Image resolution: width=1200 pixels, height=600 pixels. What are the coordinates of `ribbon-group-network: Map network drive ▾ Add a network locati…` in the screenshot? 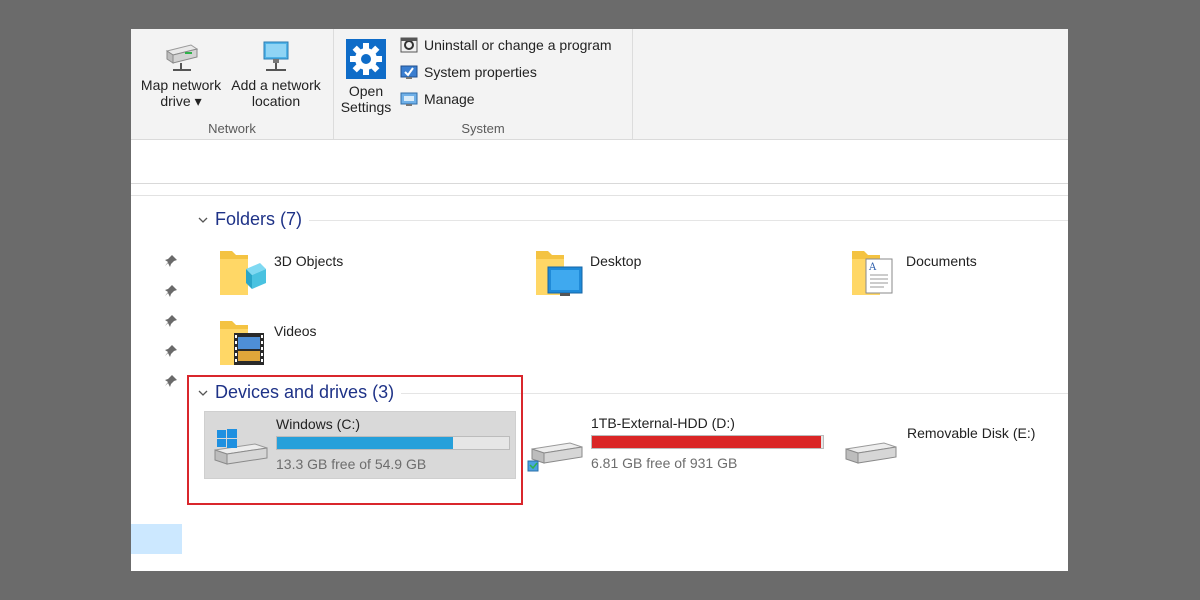 It's located at (232, 84).